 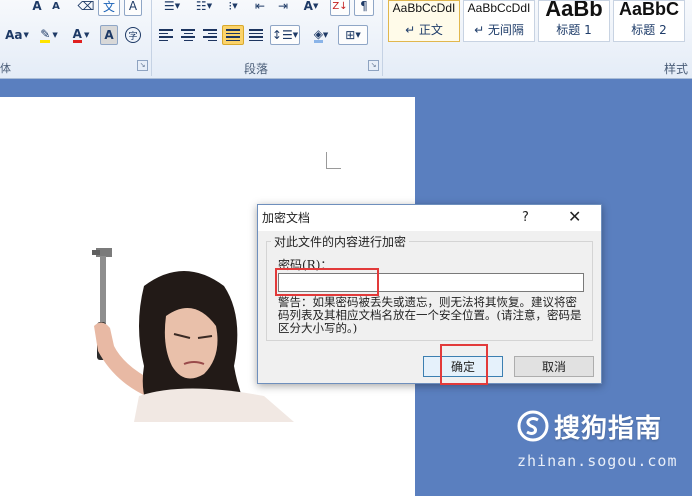 I want to click on watermark-url: zhinan.sogou.com, so click(x=597, y=461).